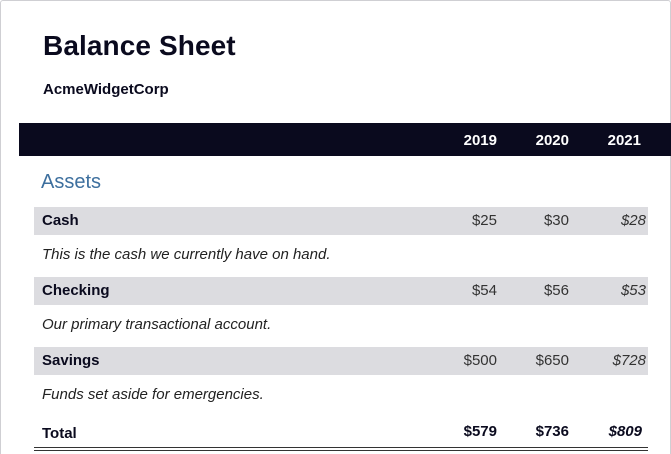 This screenshot has width=671, height=454. What do you see at coordinates (556, 290) in the screenshot?
I see `cell-2020: $56` at bounding box center [556, 290].